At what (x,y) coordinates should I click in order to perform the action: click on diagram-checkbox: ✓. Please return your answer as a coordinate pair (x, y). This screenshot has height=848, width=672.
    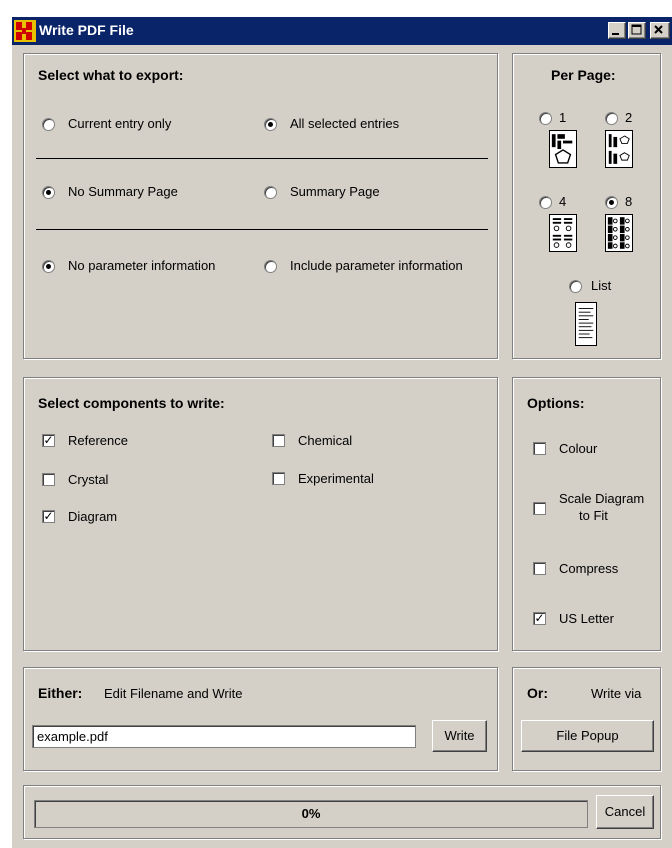
    Looking at the image, I should click on (48, 516).